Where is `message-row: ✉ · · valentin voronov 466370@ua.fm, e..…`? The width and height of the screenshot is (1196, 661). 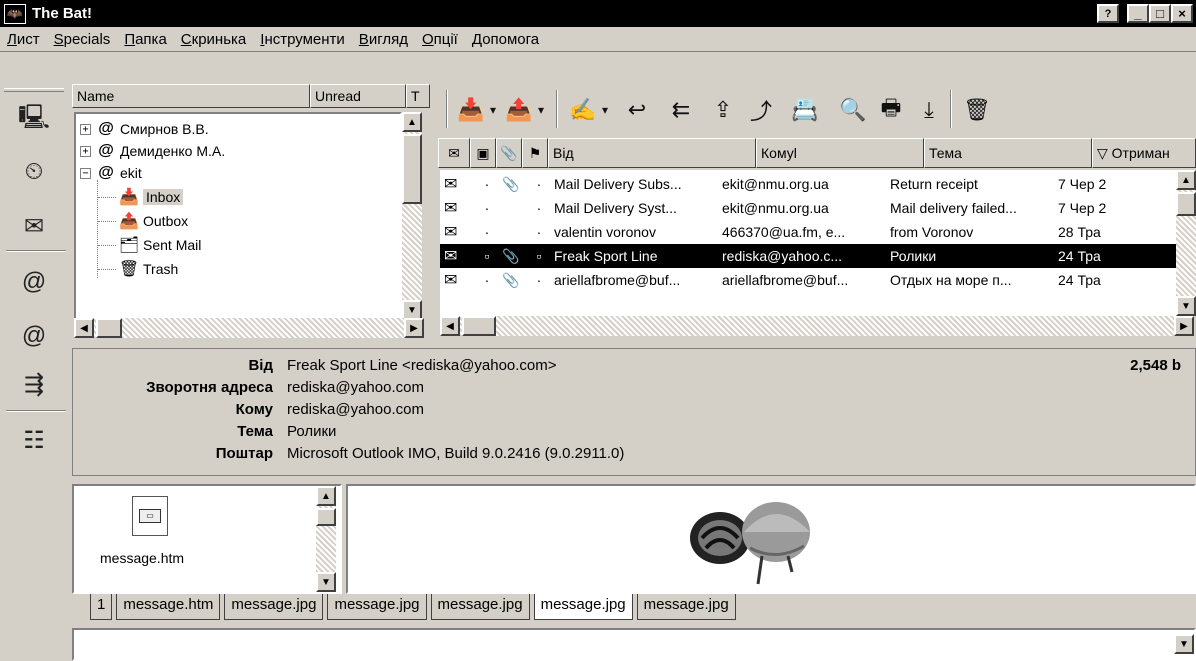 message-row: ✉ · · valentin voronov 466370@ua.fm, e..… is located at coordinates (808, 232).